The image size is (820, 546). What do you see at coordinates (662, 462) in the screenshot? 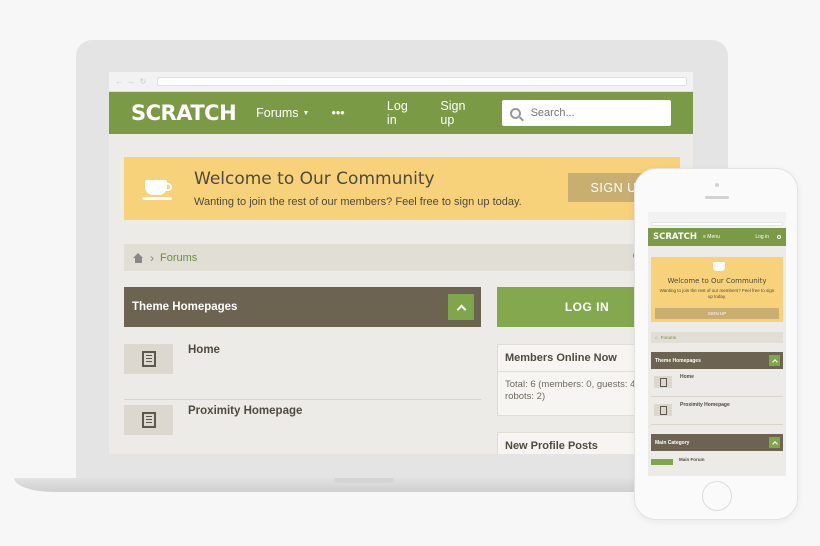
I see `forum-icon` at bounding box center [662, 462].